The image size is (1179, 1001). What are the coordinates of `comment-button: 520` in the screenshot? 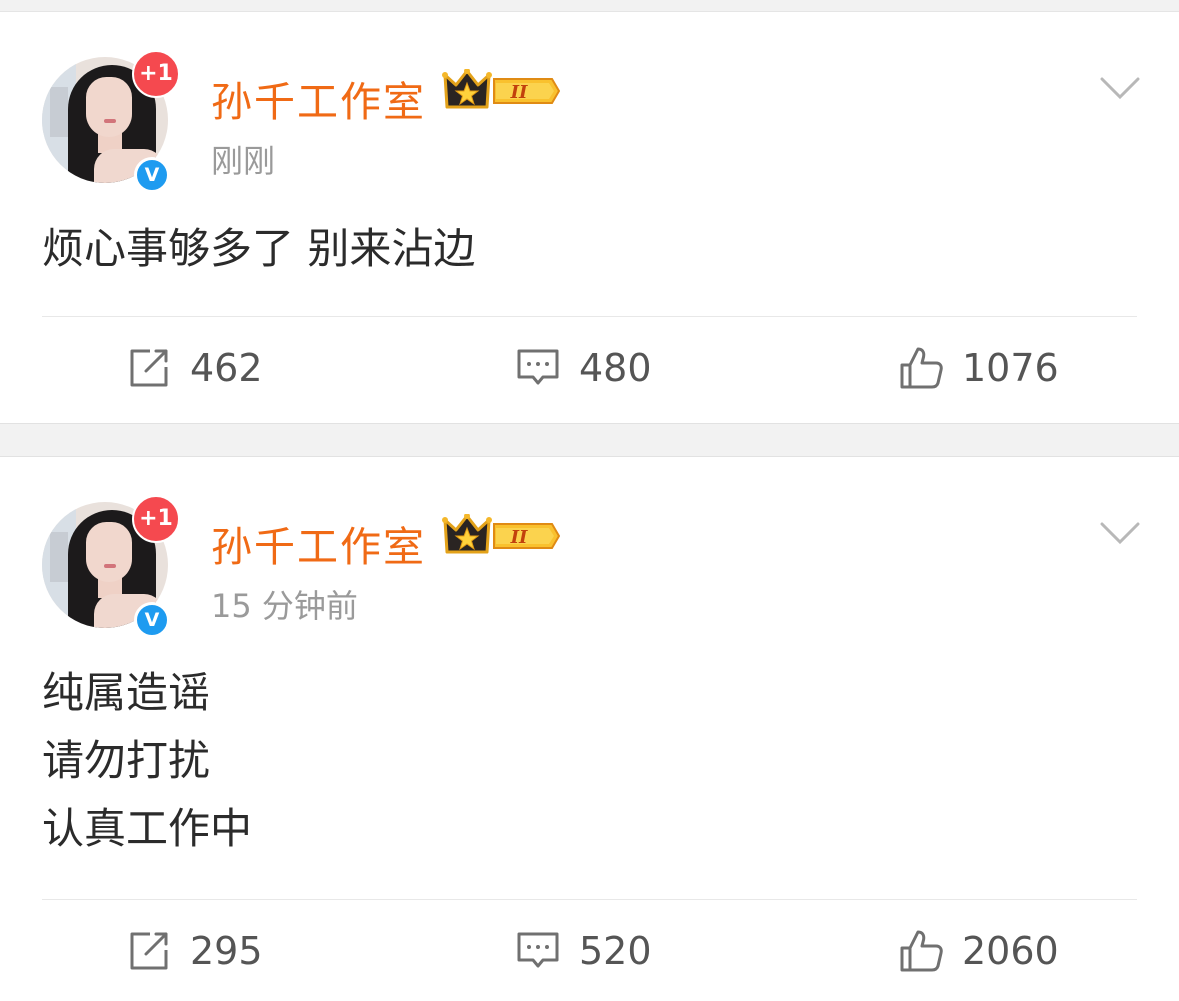 It's located at (583, 951).